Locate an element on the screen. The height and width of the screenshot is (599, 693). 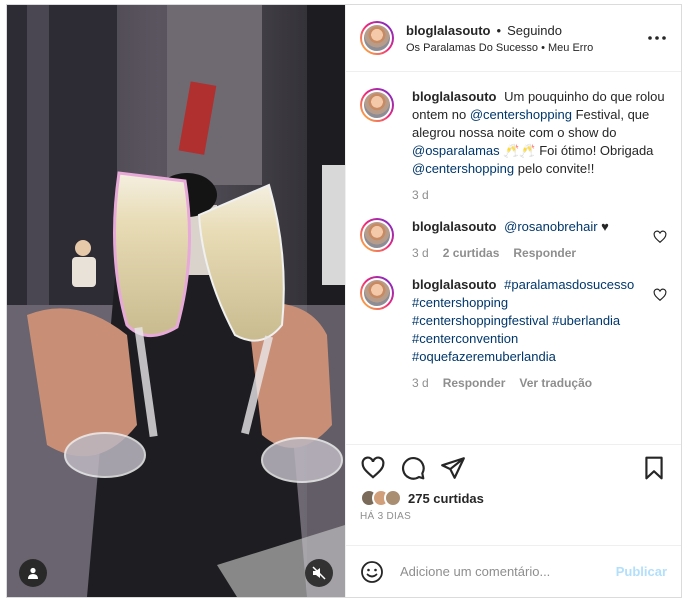
more-horizontal-icon is located at coordinates (657, 38).